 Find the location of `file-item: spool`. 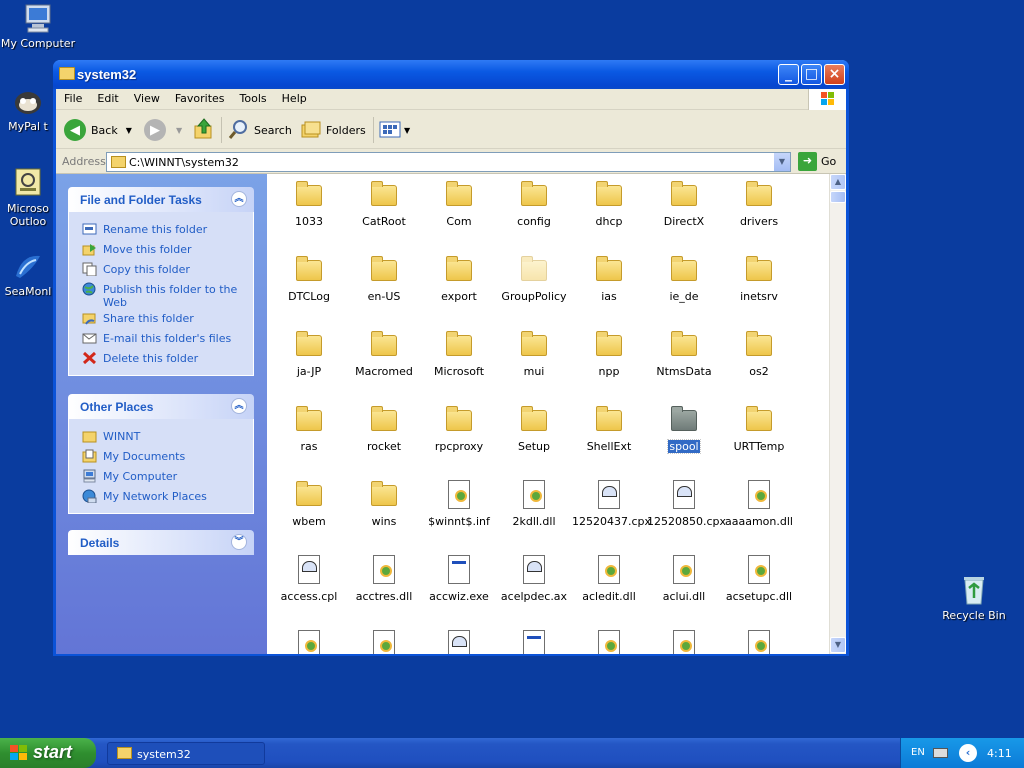

file-item: spool is located at coordinates (684, 429).